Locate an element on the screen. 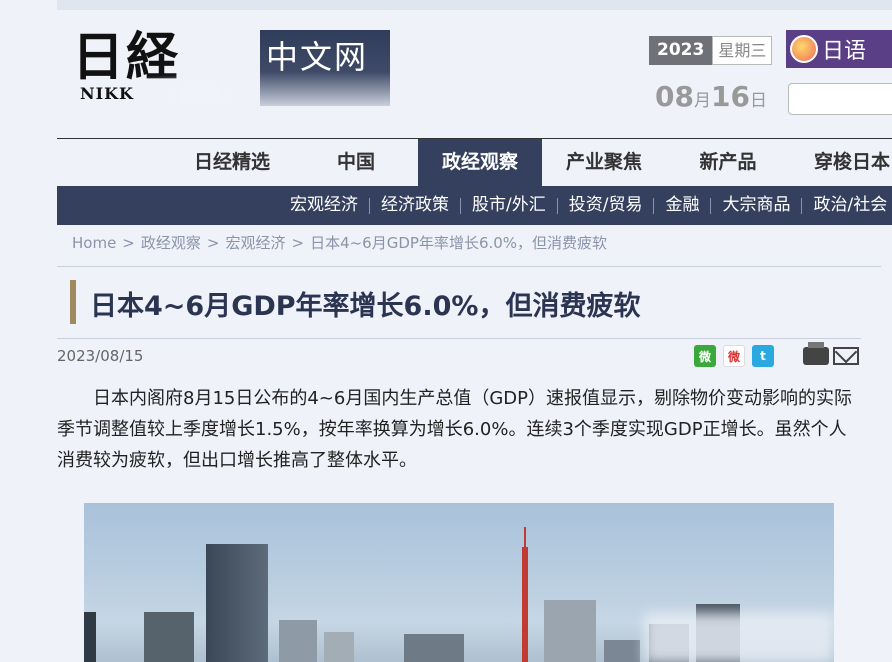 This screenshot has height=662, width=892. wechat-icon: 微 is located at coordinates (705, 356).